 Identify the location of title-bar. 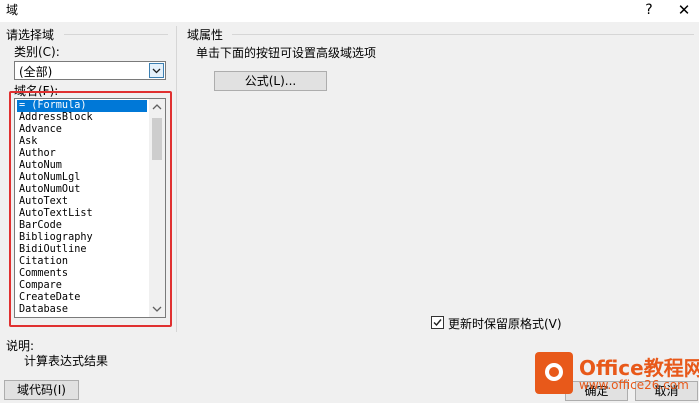
(349, 11).